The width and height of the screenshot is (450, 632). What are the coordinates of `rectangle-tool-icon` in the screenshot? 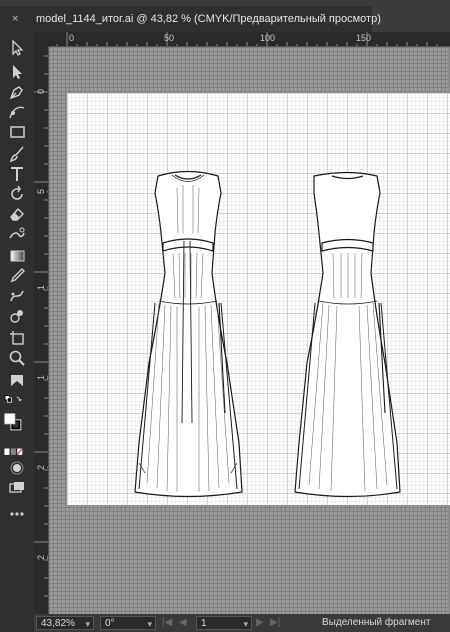 It's located at (17, 132).